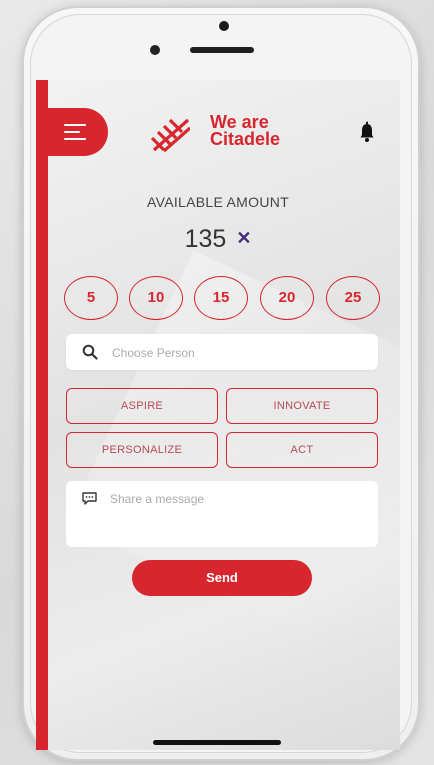  I want to click on amount-chip-20: 20, so click(287, 298).